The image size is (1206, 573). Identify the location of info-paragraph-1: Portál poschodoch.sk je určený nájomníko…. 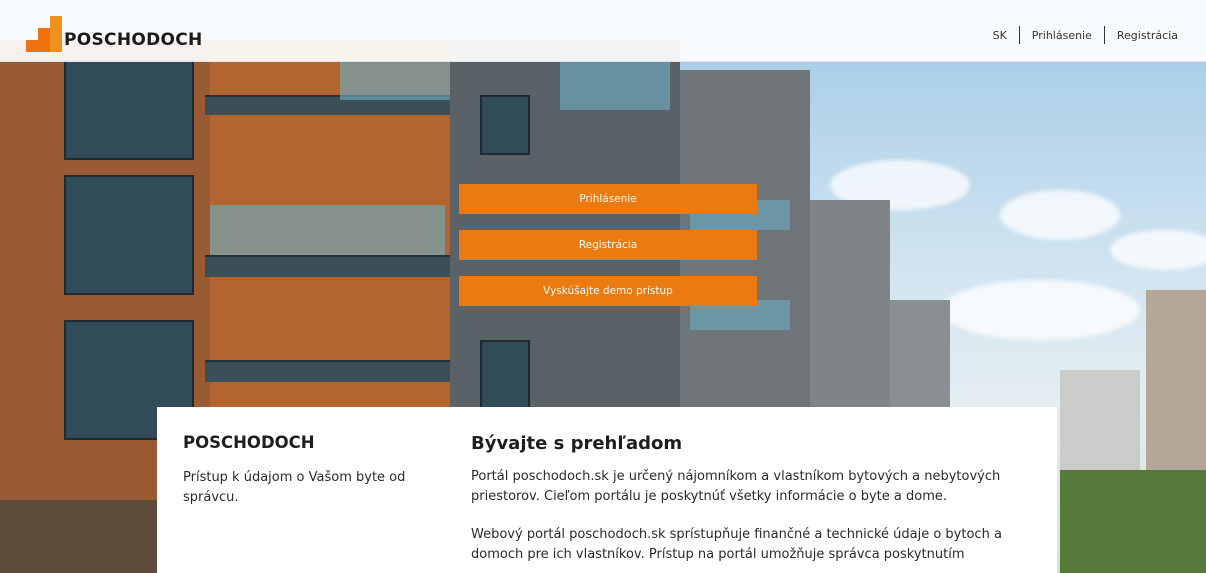
(736, 486).